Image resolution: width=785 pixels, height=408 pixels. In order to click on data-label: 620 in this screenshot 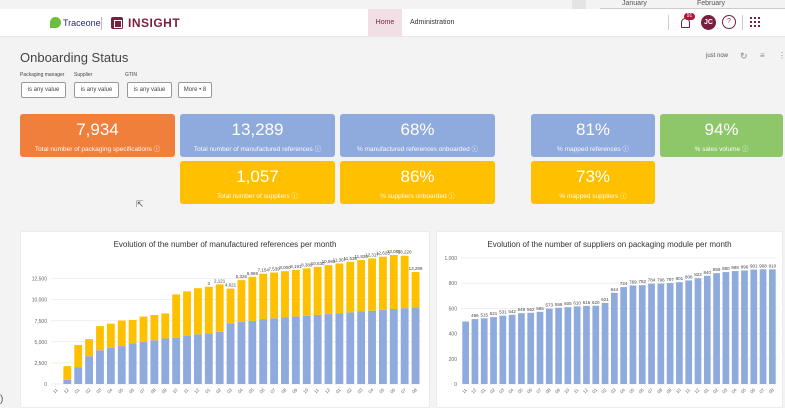, I will do `click(596, 302)`.